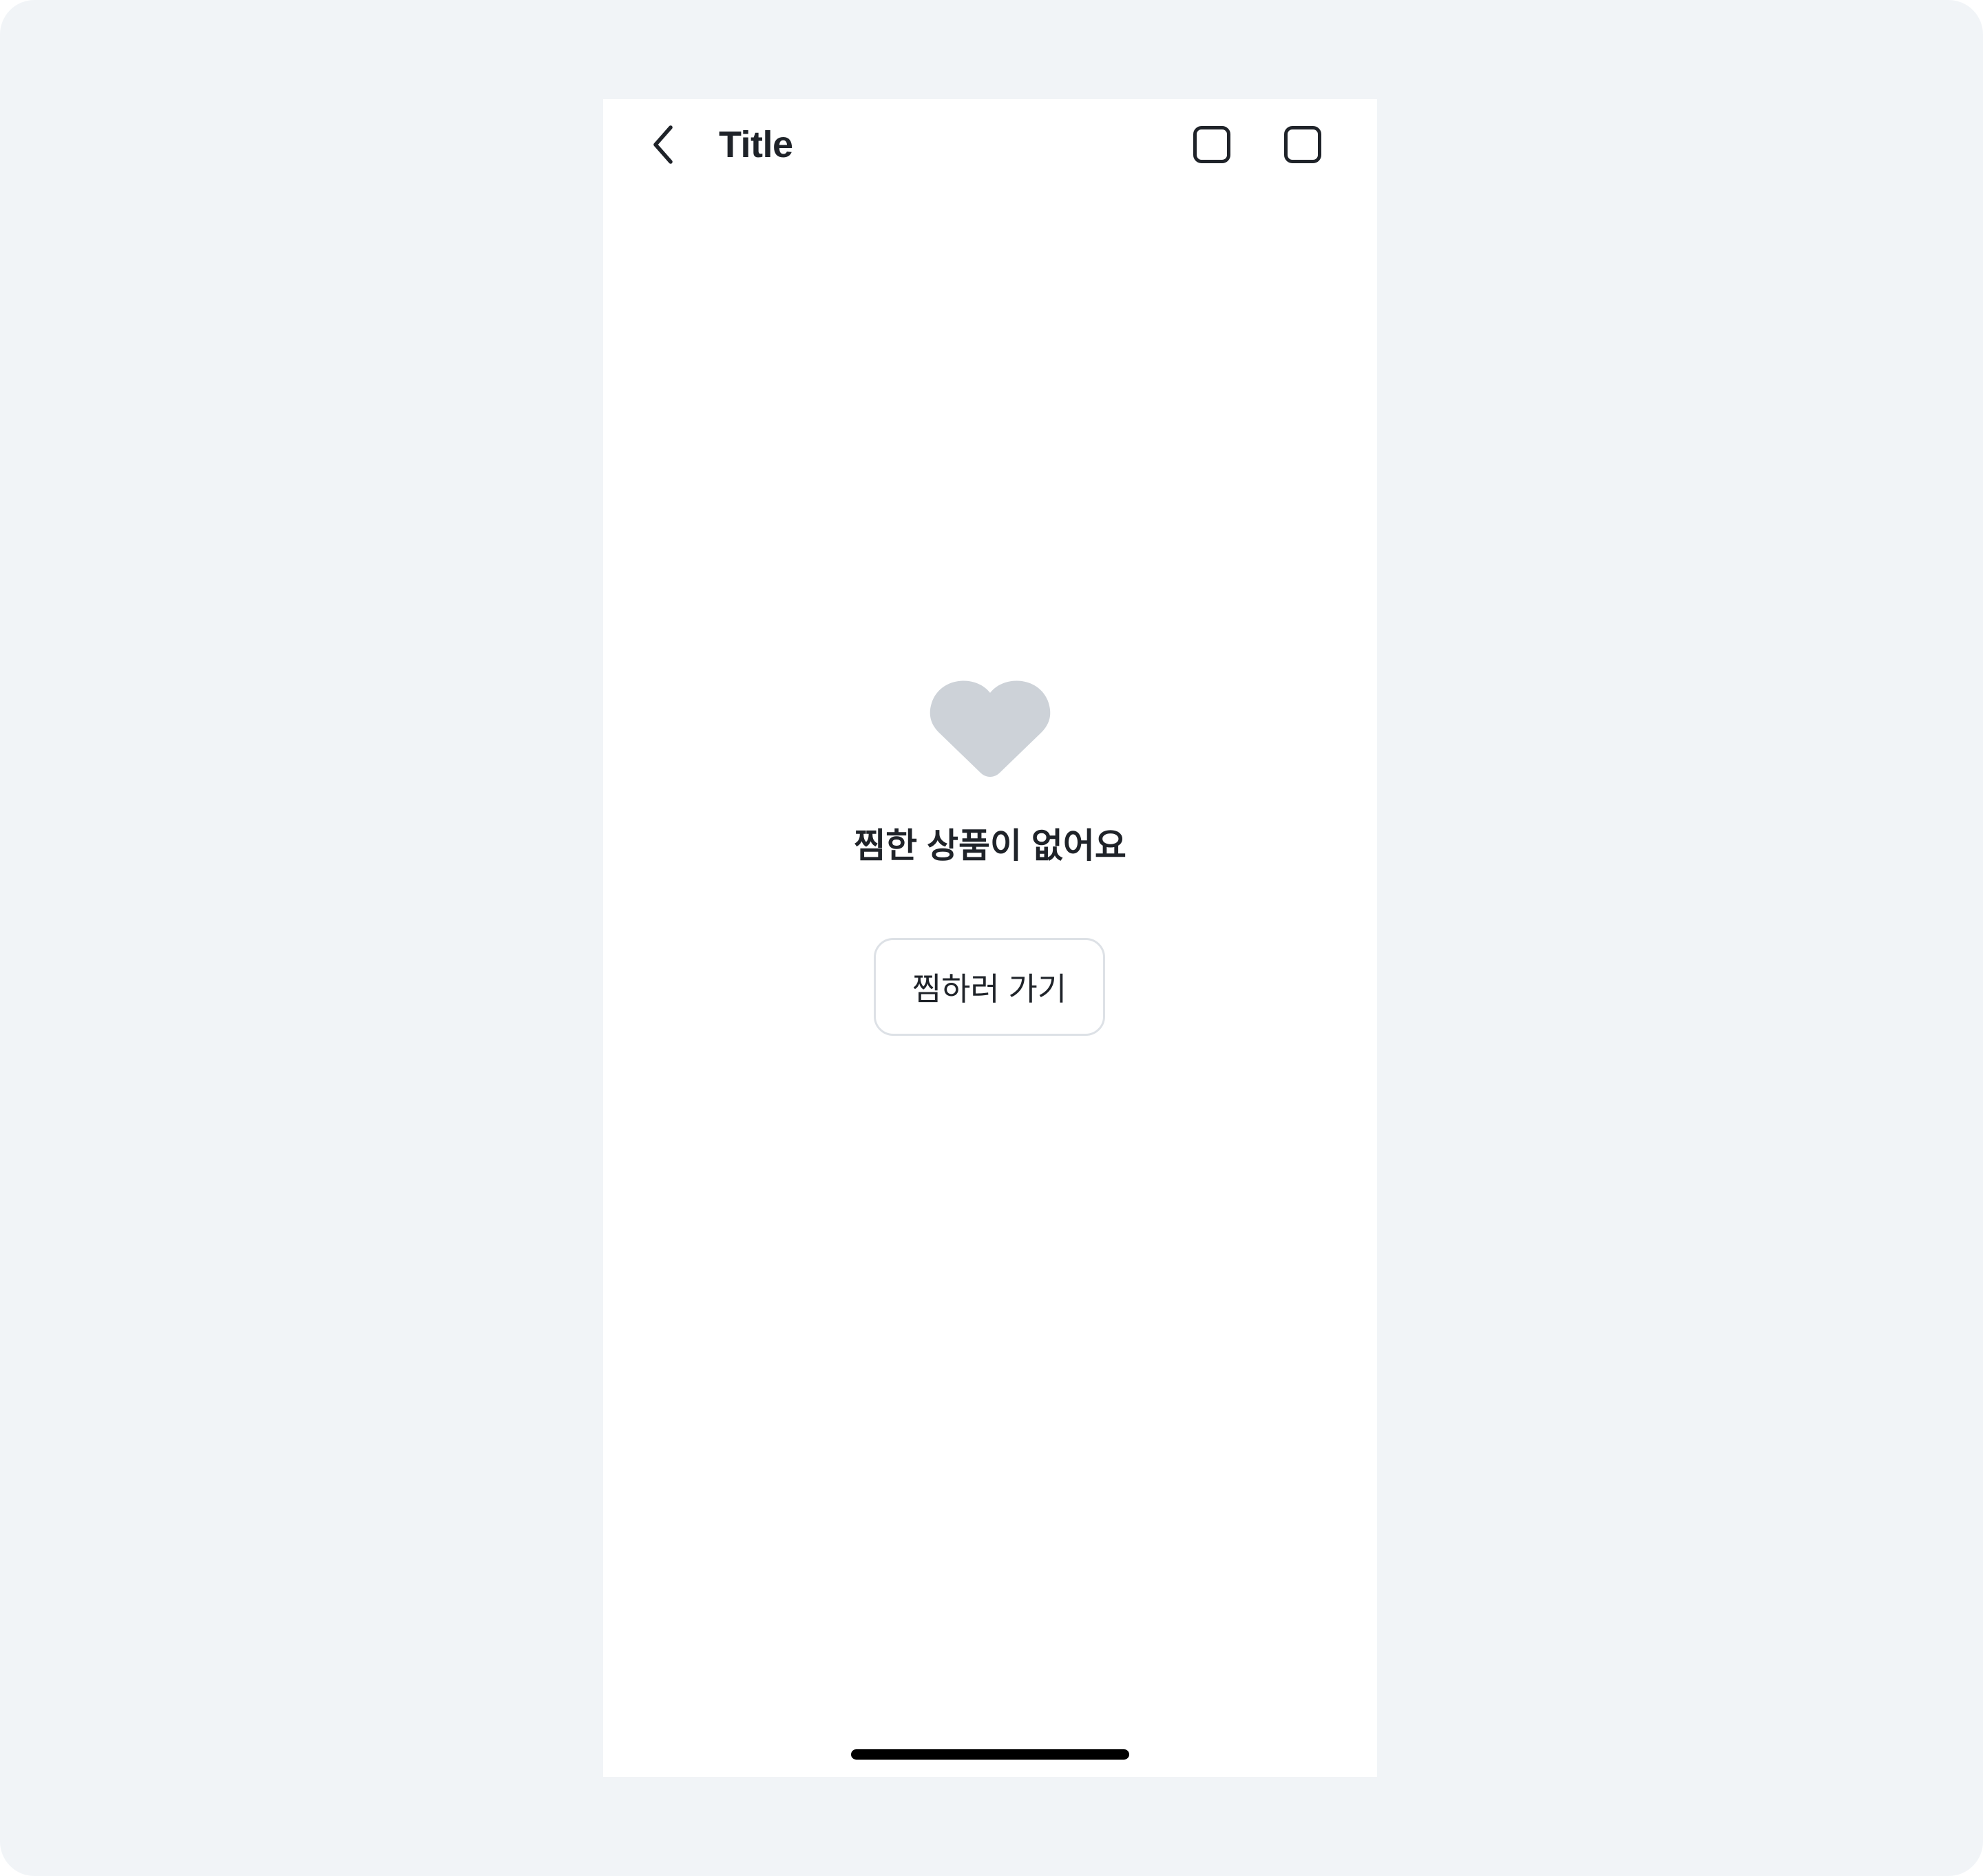 This screenshot has width=1983, height=1876. Describe the element at coordinates (990, 845) in the screenshot. I see `empty-message: 찜한 상품이 없어요` at that location.